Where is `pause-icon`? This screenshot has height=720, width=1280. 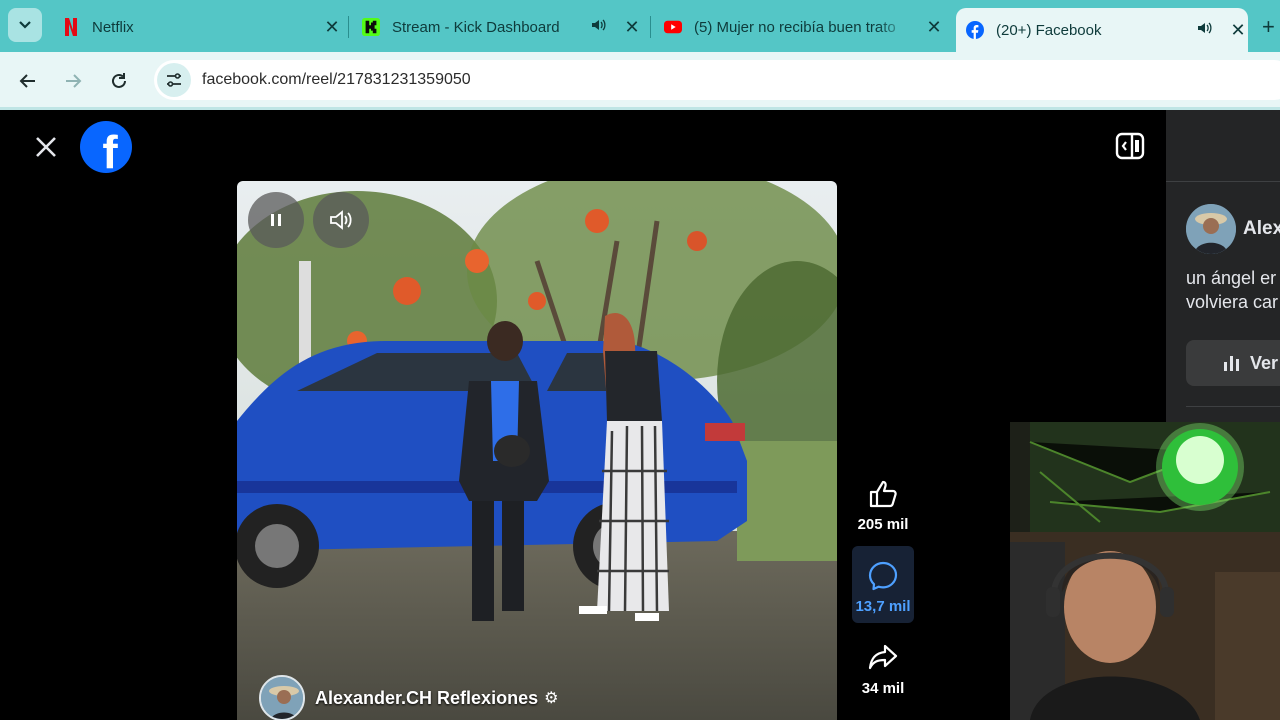
pause-icon is located at coordinates (276, 220).